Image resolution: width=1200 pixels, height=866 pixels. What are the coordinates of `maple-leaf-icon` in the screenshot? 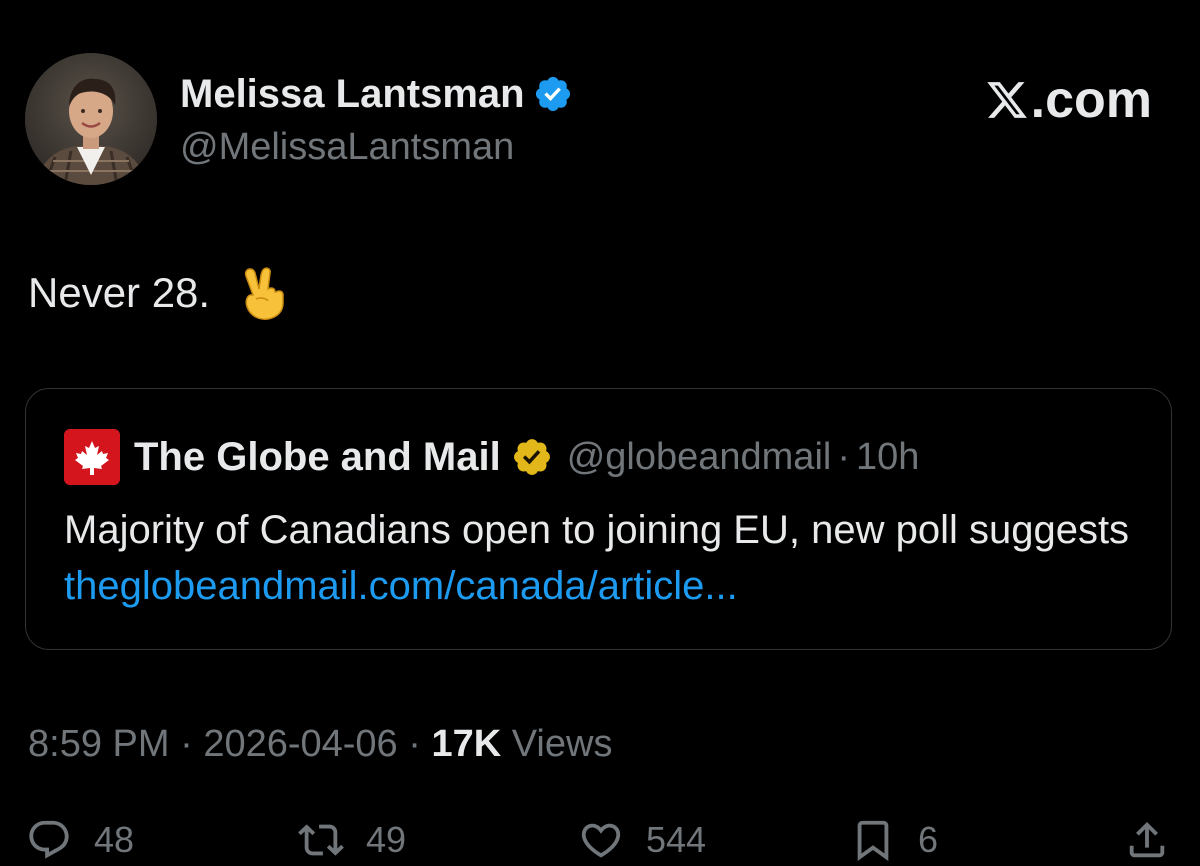 It's located at (92, 458).